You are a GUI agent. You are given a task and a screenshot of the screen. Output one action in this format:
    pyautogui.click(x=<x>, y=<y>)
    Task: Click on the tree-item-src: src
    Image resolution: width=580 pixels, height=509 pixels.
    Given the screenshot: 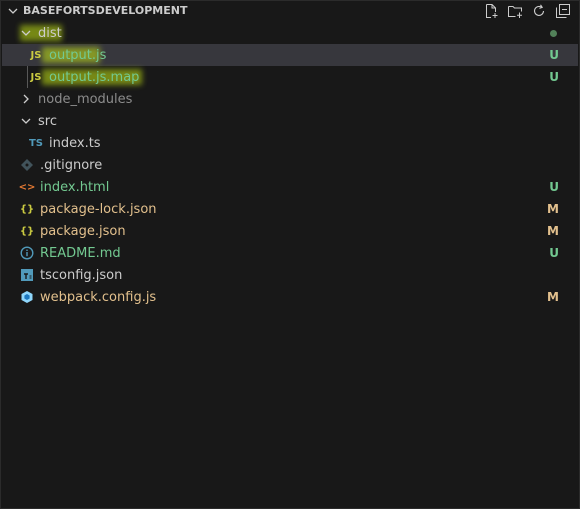 What is the action you would take?
    pyautogui.click(x=290, y=121)
    